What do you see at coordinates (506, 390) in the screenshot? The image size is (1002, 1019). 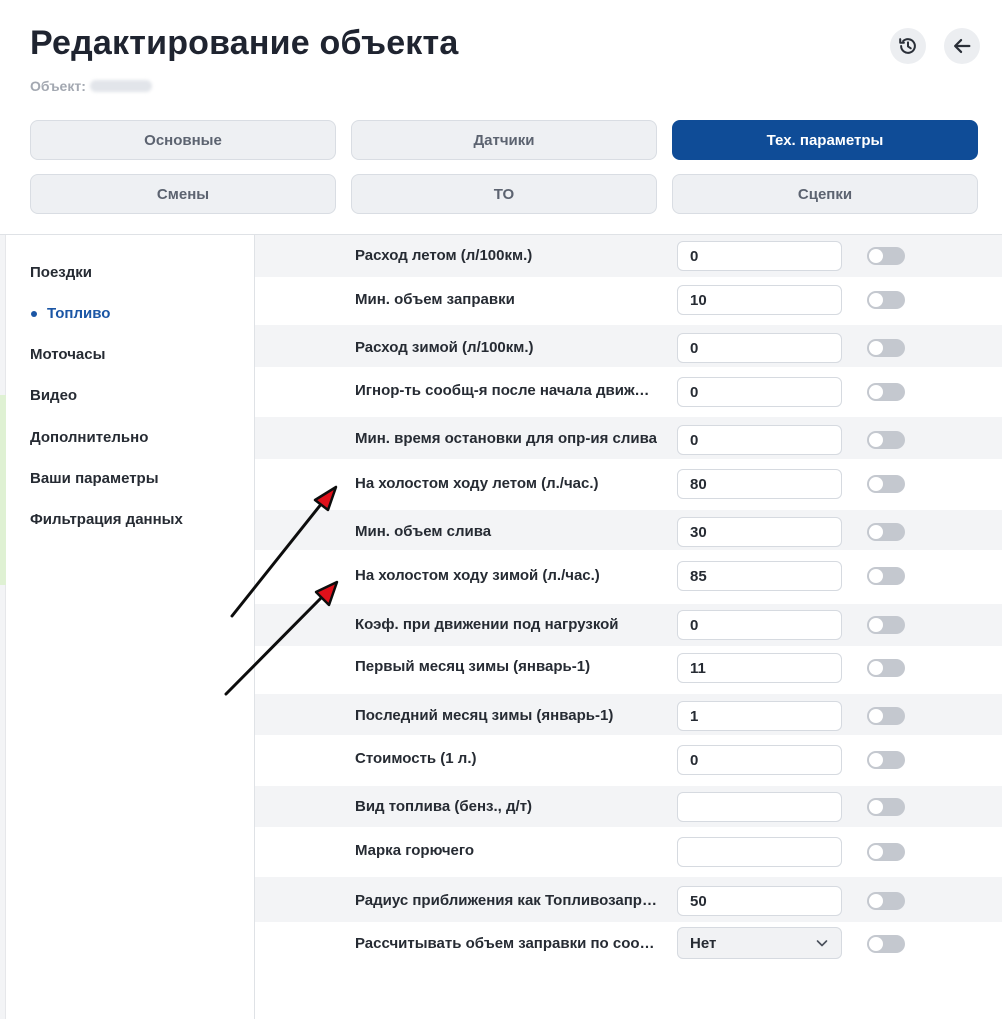 I see `param-label: Игнор-ть сообщ-я после начала движения` at bounding box center [506, 390].